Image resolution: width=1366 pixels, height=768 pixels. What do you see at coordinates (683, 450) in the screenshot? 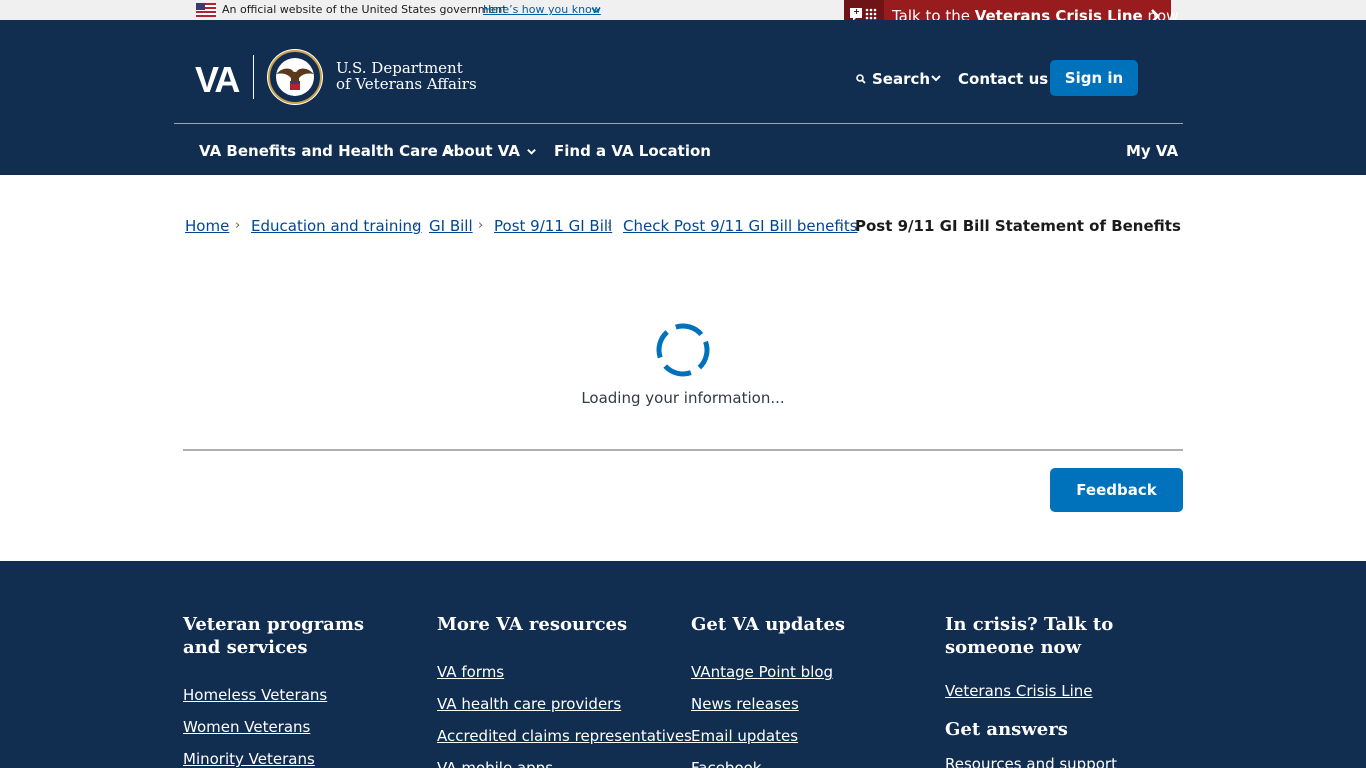
I see `content-divider` at bounding box center [683, 450].